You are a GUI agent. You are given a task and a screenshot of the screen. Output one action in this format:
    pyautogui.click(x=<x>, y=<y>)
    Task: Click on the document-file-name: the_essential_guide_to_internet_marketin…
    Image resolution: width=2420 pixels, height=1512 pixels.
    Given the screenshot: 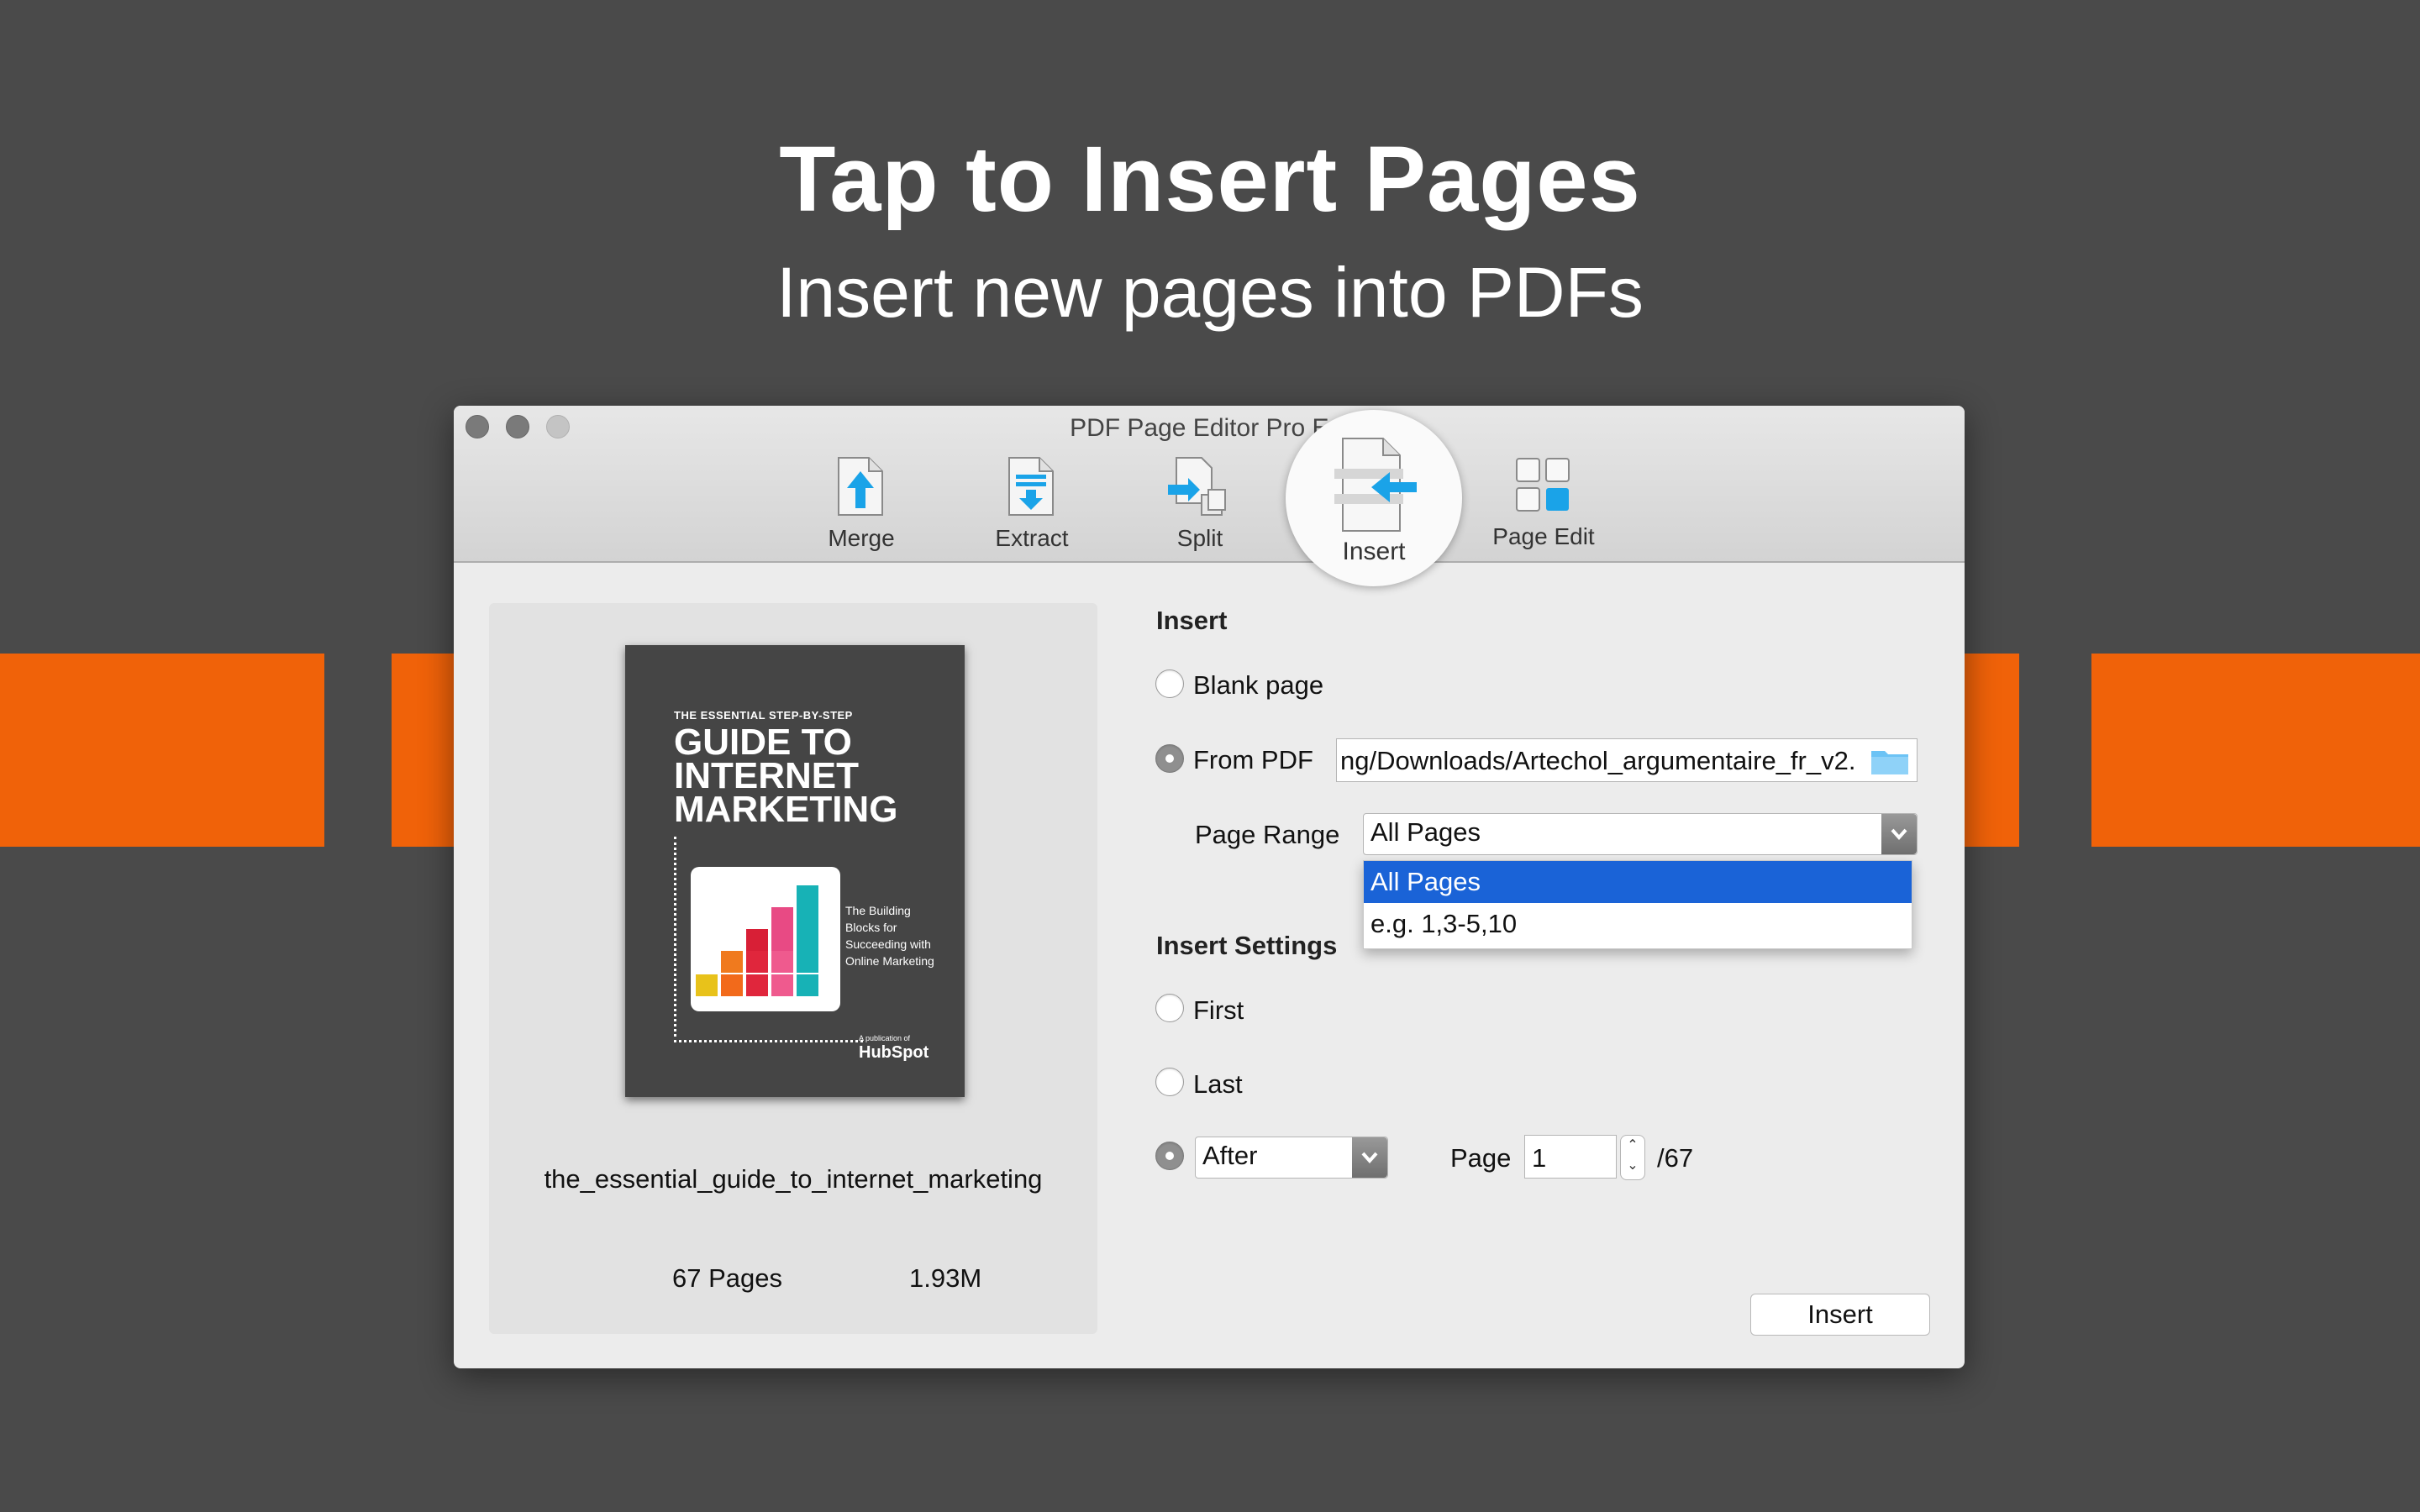 What is the action you would take?
    pyautogui.click(x=794, y=1179)
    